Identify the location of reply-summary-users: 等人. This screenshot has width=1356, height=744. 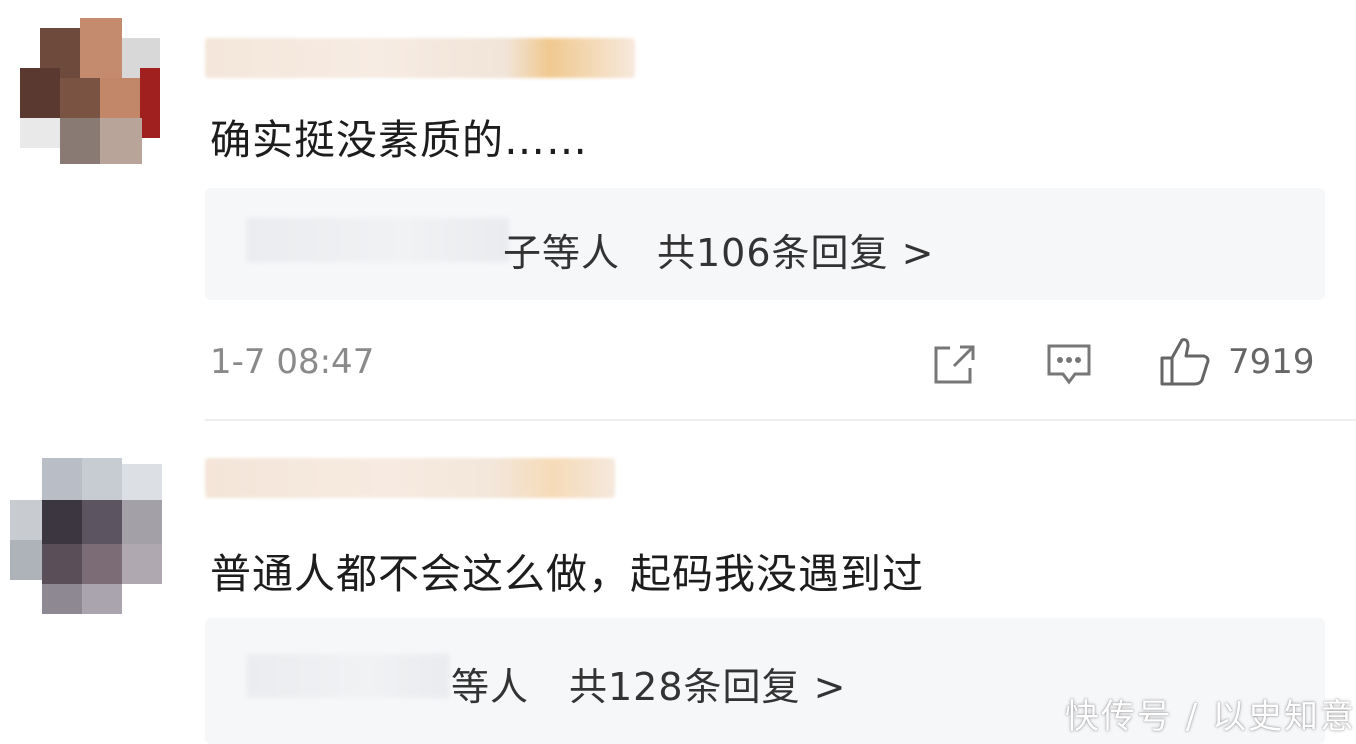
(490, 687).